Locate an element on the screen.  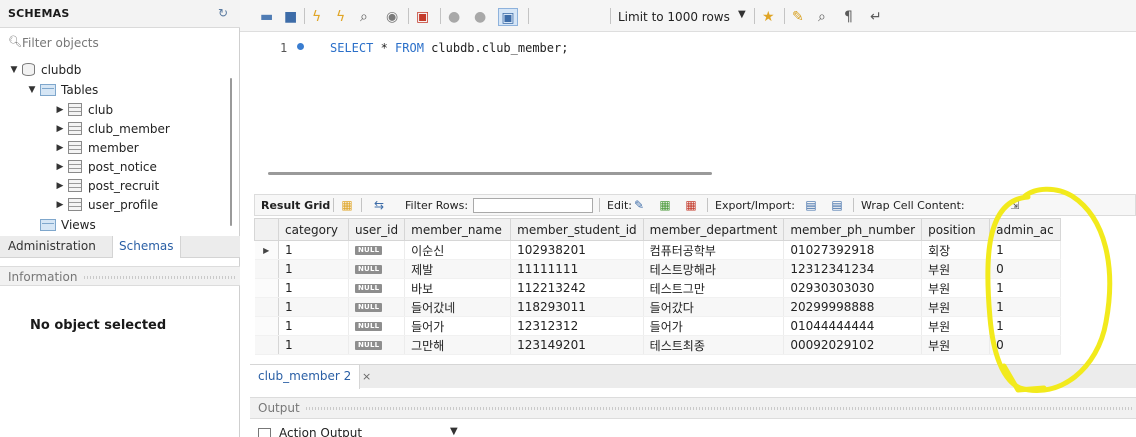
tree-scrollbar is located at coordinates (231, 152).